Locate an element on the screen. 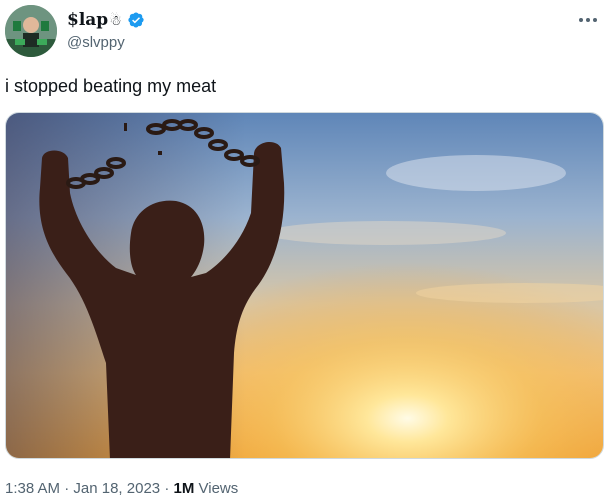 Image resolution: width=608 pixels, height=500 pixels. views-label: Views is located at coordinates (218, 488).